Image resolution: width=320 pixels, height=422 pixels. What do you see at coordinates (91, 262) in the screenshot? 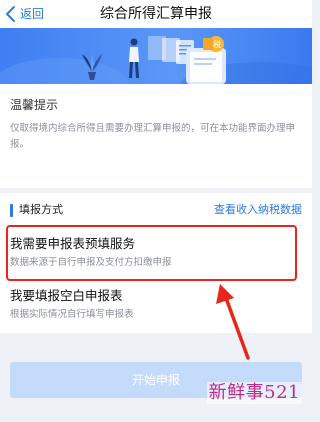
I see `option-desc: 数据来源于自行申报及支付方扣缴申报` at bounding box center [91, 262].